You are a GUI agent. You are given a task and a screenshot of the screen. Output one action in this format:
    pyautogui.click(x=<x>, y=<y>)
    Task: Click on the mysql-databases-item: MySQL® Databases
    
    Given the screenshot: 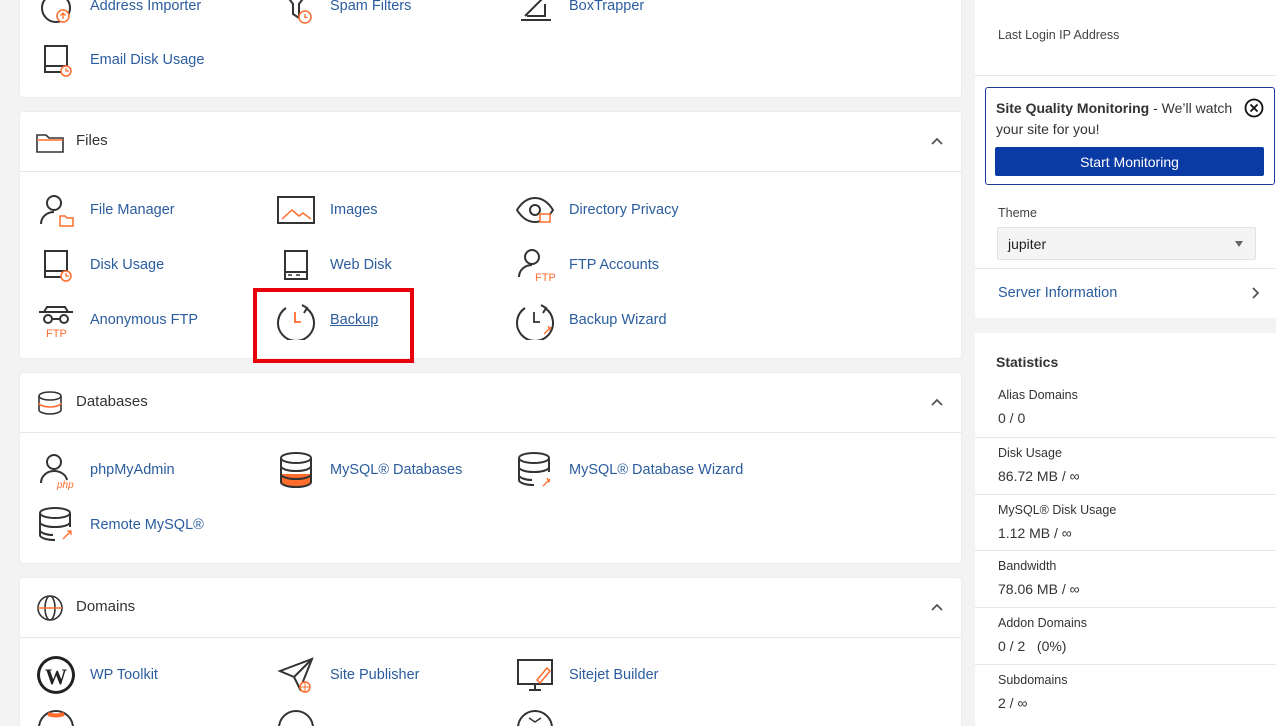 What is the action you would take?
    pyautogui.click(x=361, y=470)
    